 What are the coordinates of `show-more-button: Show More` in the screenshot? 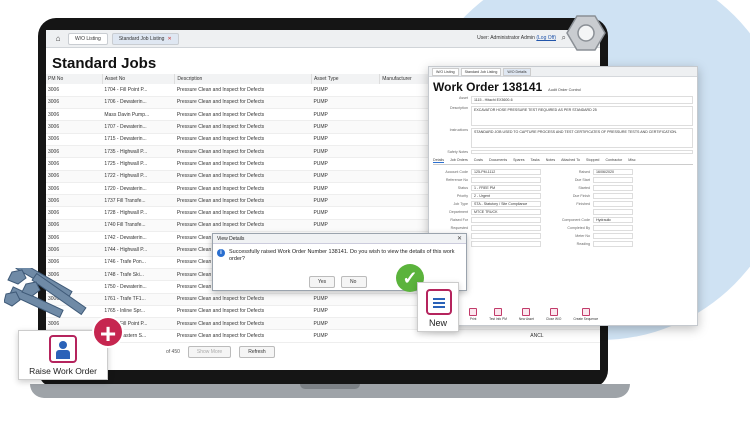 It's located at (209, 352).